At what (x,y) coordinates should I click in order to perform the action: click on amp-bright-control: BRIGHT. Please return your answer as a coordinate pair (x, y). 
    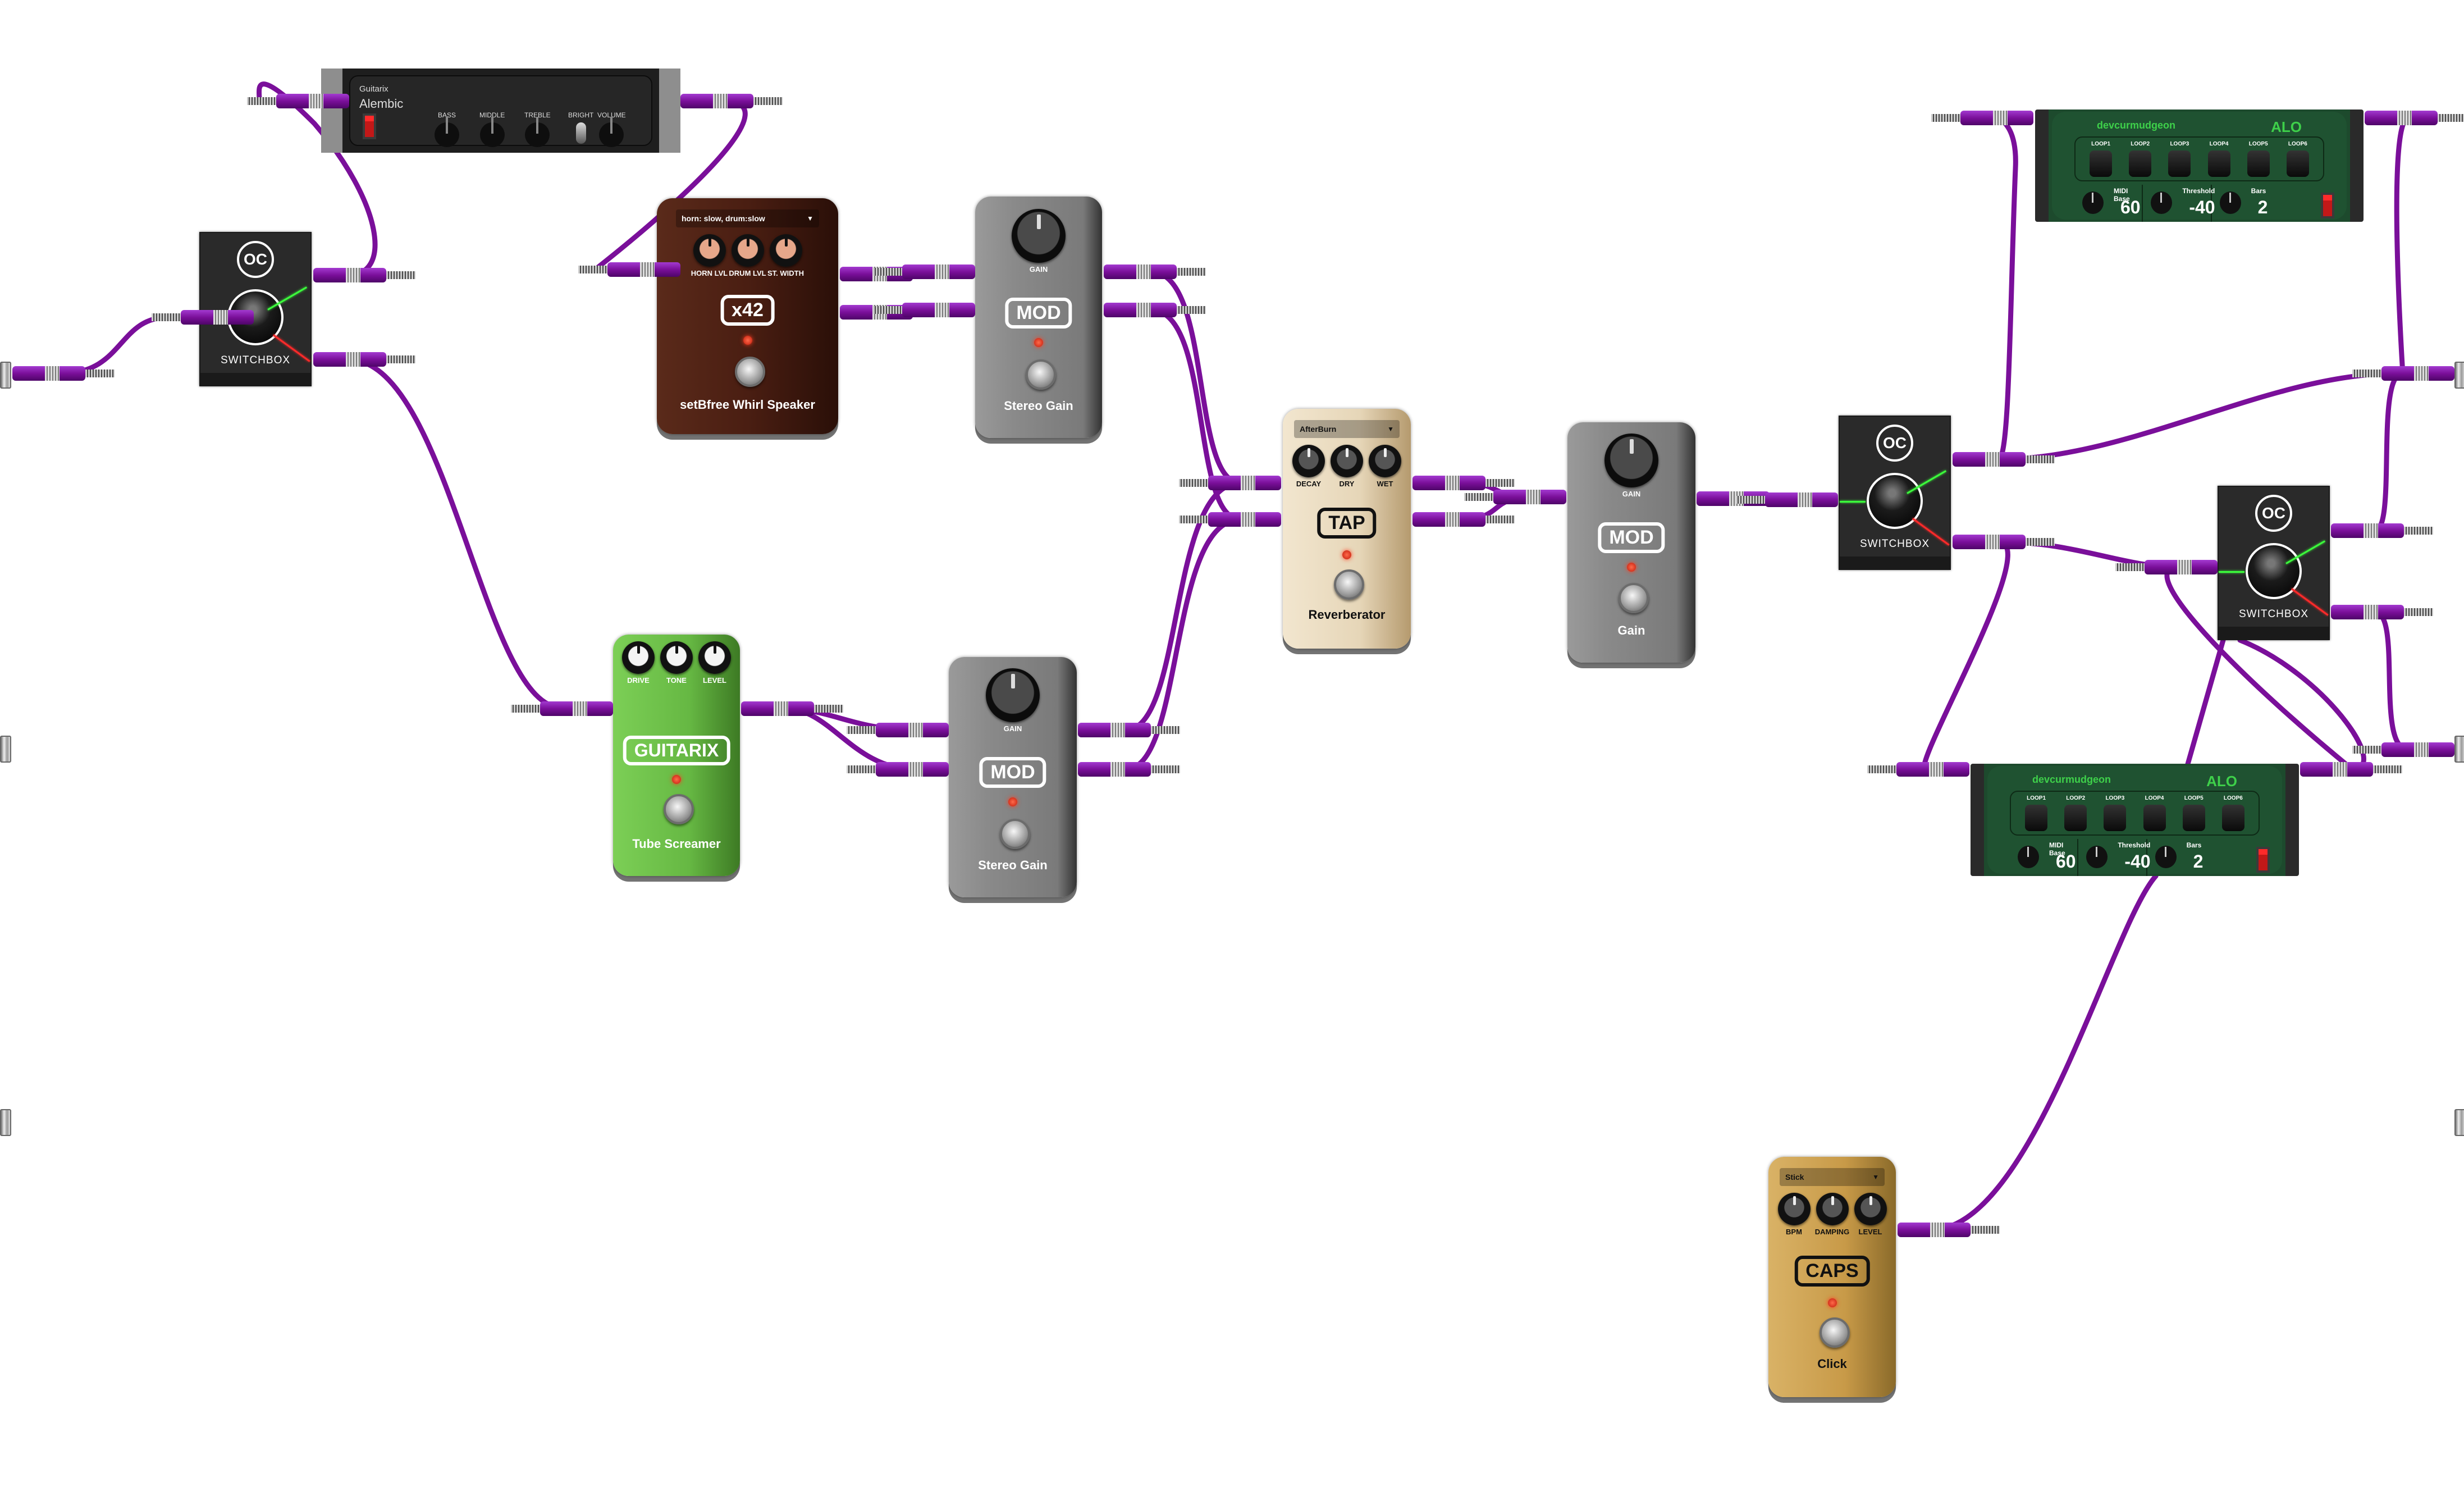
    Looking at the image, I should click on (580, 128).